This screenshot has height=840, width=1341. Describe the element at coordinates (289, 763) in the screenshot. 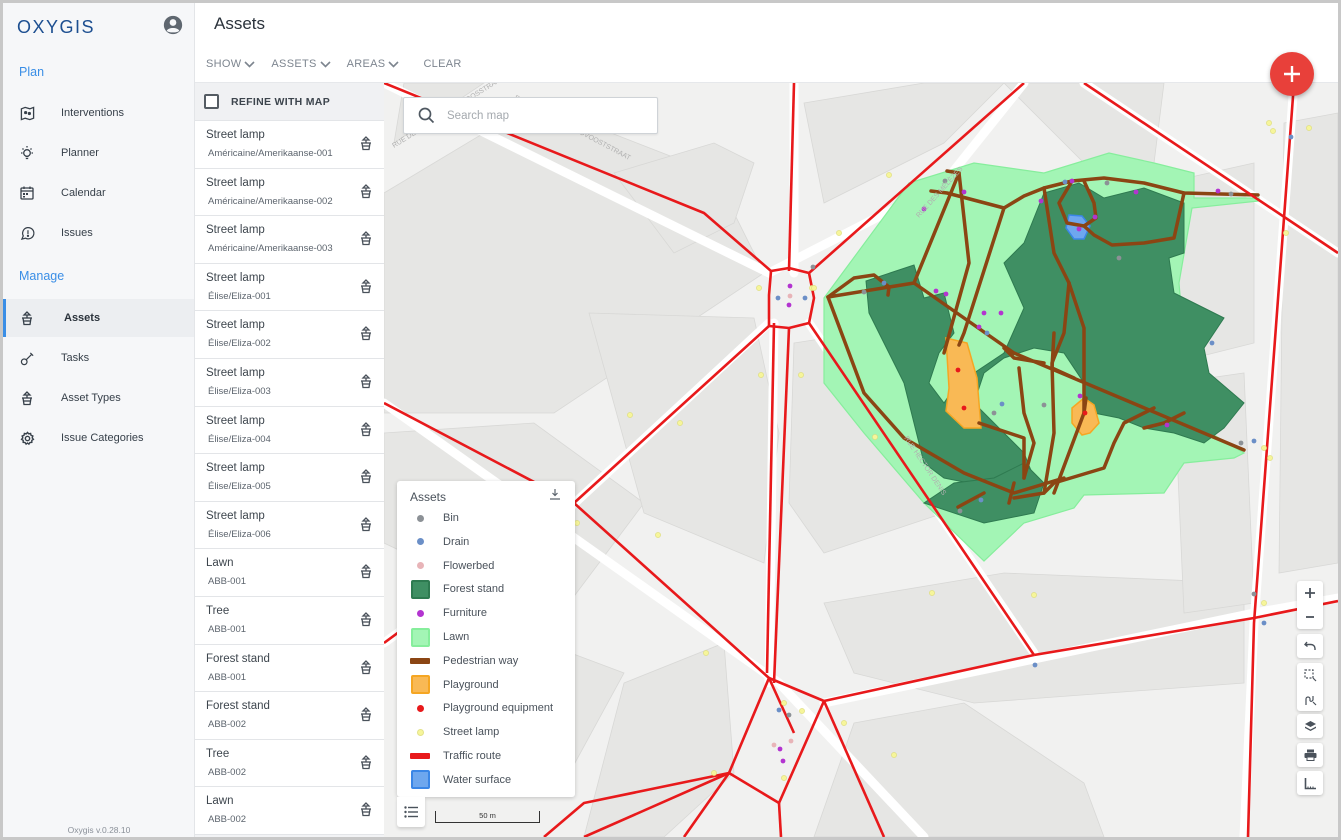

I see `asset-list-item: Tree ABB-002` at that location.